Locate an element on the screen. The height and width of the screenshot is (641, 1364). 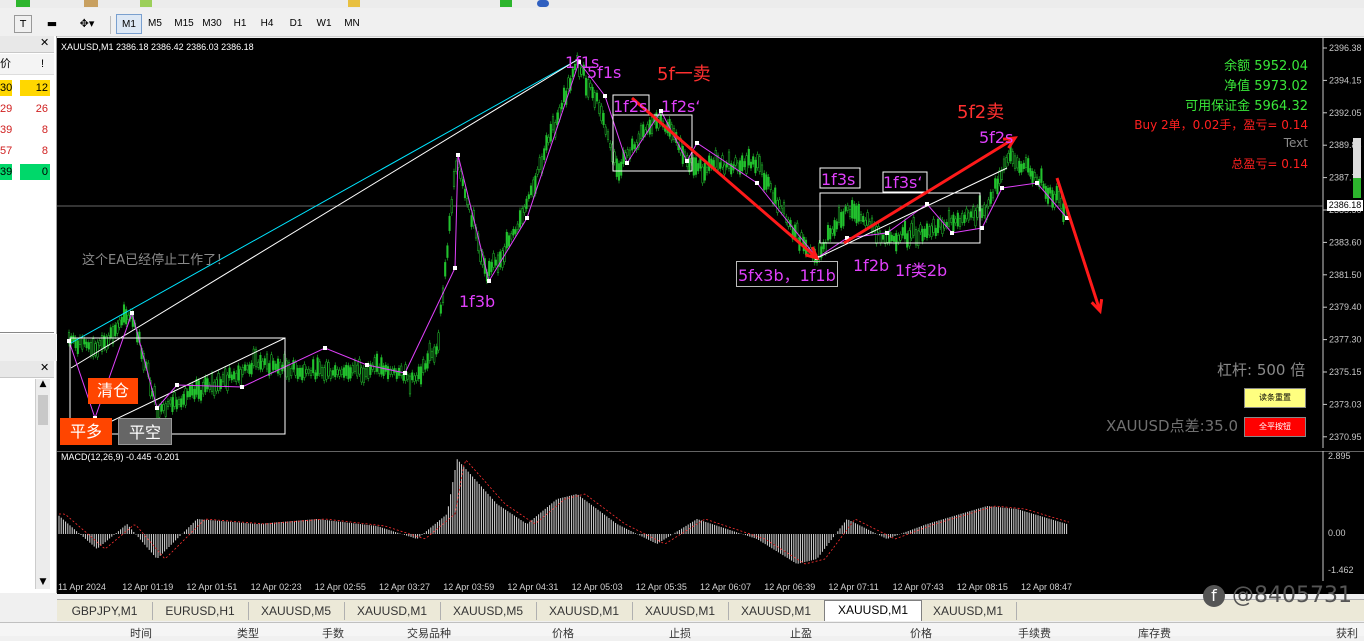
terminal-column-header: 止盈 is located at coordinates (801, 633).